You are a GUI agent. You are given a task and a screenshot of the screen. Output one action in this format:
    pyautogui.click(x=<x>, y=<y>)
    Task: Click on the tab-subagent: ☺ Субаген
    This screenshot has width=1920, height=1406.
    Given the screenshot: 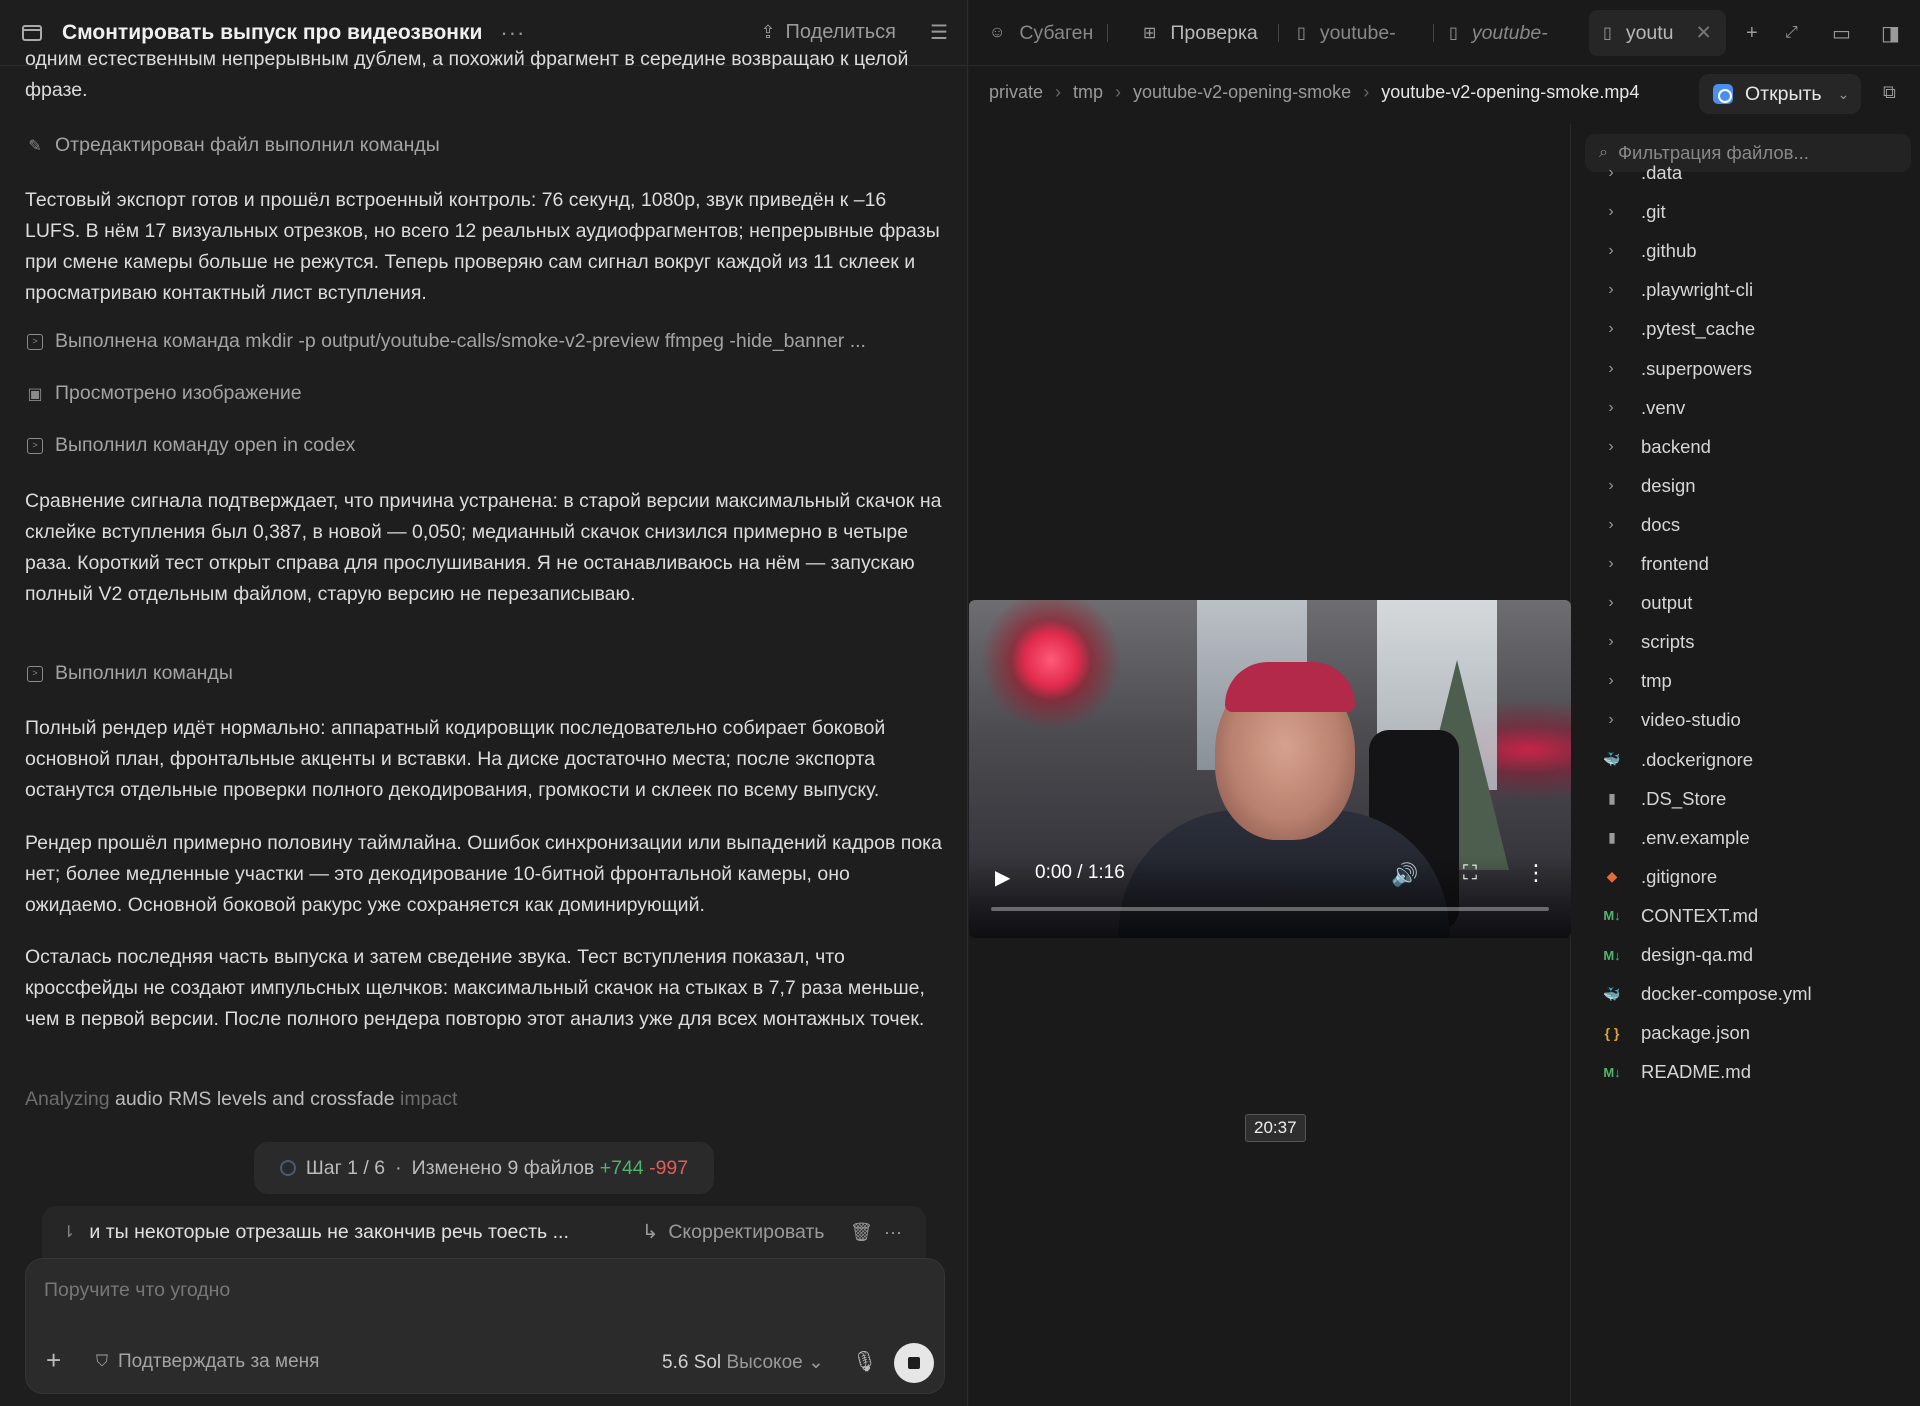 What is the action you would take?
    pyautogui.click(x=1041, y=33)
    